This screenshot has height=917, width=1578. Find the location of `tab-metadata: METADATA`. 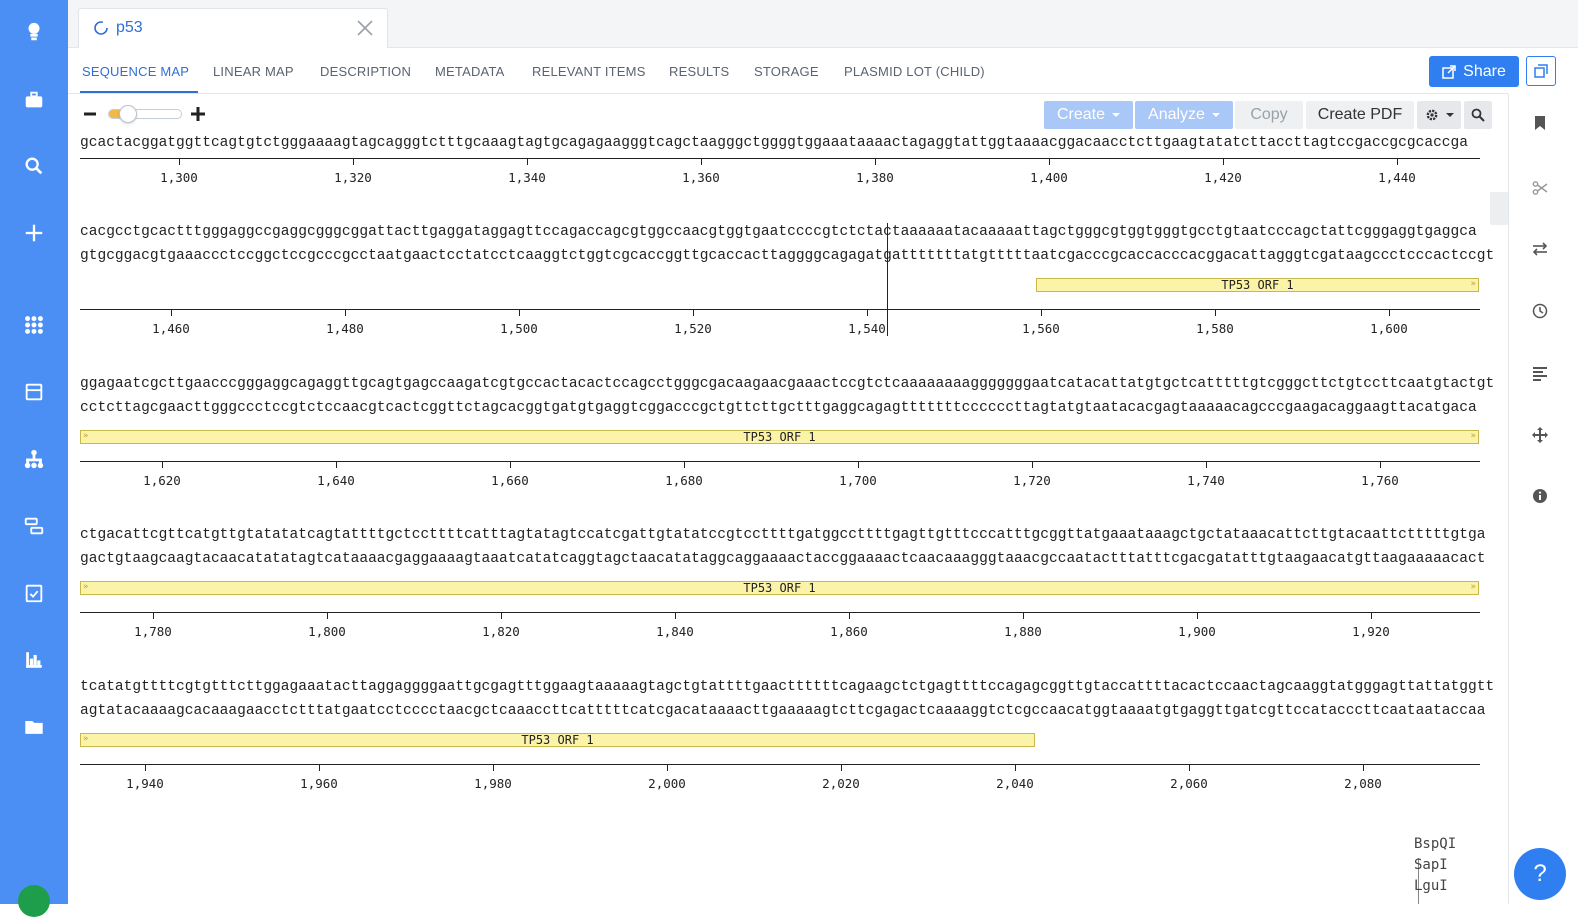

tab-metadata: METADATA is located at coordinates (470, 71).